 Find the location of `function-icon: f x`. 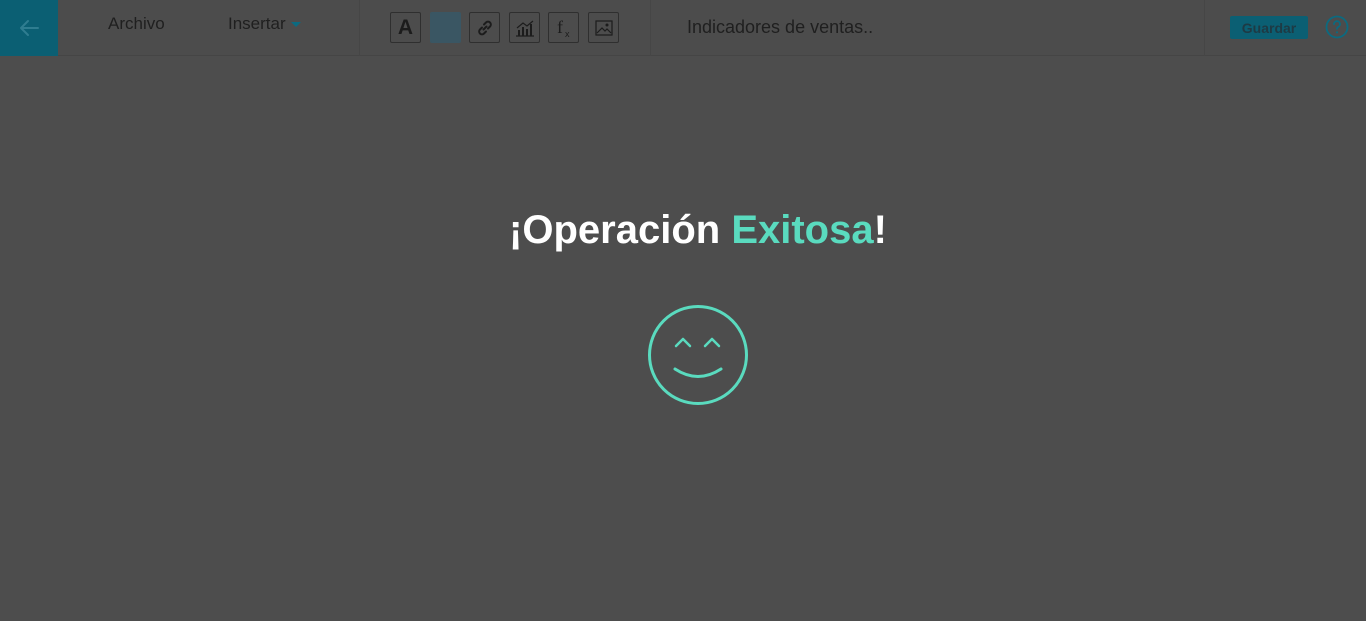

function-icon: f x is located at coordinates (563, 28).